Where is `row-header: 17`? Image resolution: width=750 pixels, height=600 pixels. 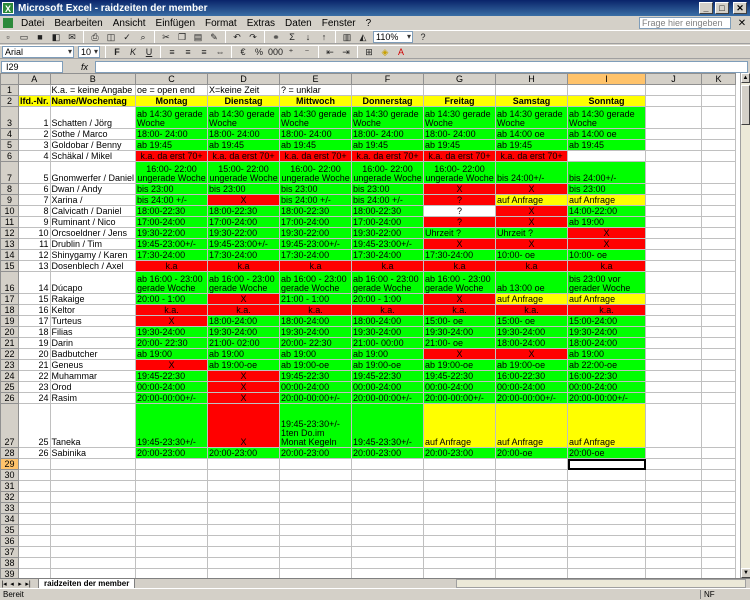 row-header: 17 is located at coordinates (9, 299).